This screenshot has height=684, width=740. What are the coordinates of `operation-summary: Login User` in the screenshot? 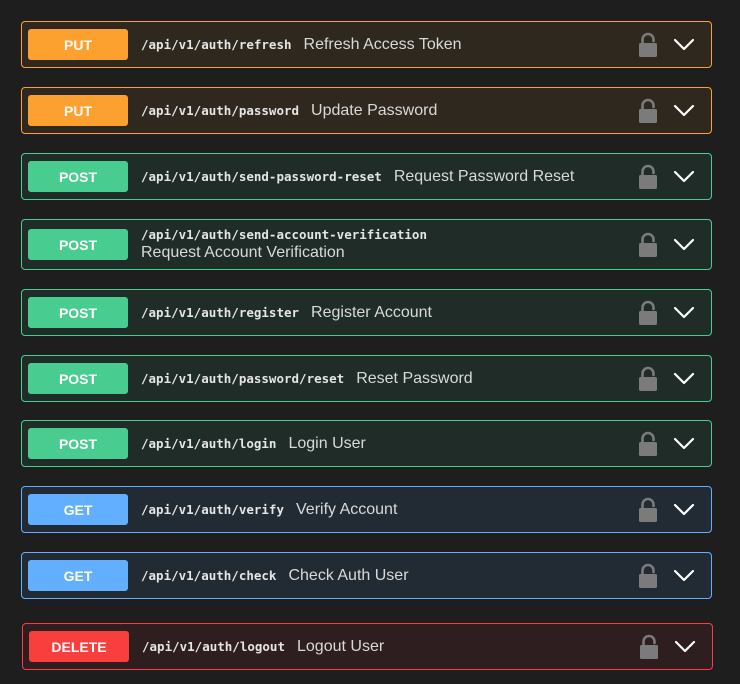 It's located at (327, 443).